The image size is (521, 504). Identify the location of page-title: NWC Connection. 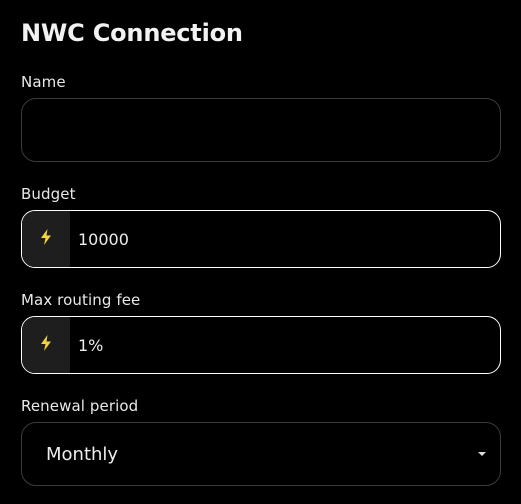
(132, 33).